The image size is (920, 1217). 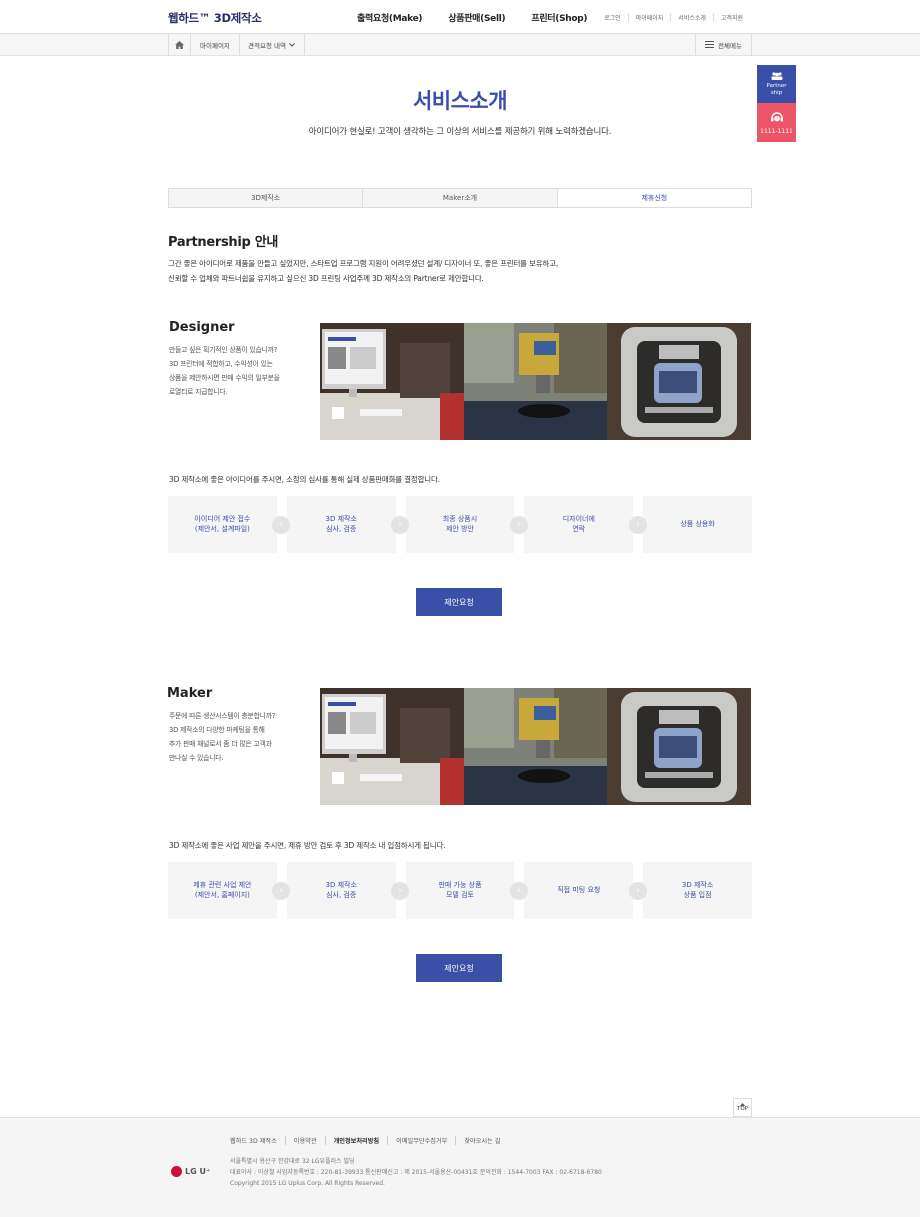 I want to click on nav-sell: 상품판매(Sell), so click(x=476, y=17).